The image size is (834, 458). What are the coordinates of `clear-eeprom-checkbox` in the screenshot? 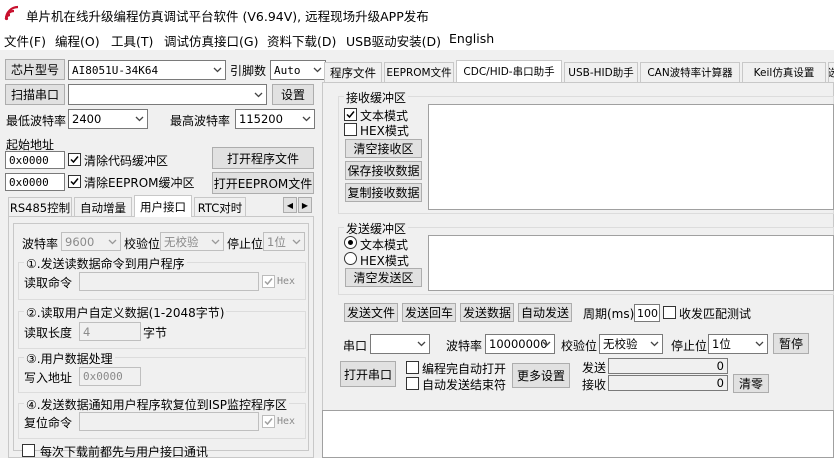 It's located at (74, 181).